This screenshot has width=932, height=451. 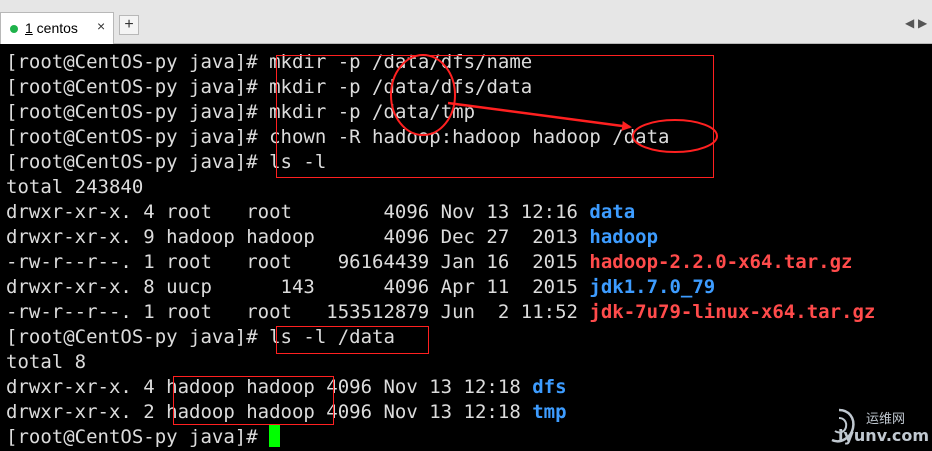 I want to click on tab-name: centos, so click(x=55, y=28).